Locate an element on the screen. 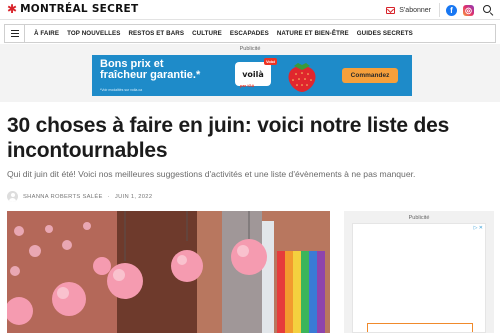 The image size is (500, 333). ad-headline-line2: fraîcheur garantie.* is located at coordinates (150, 75).